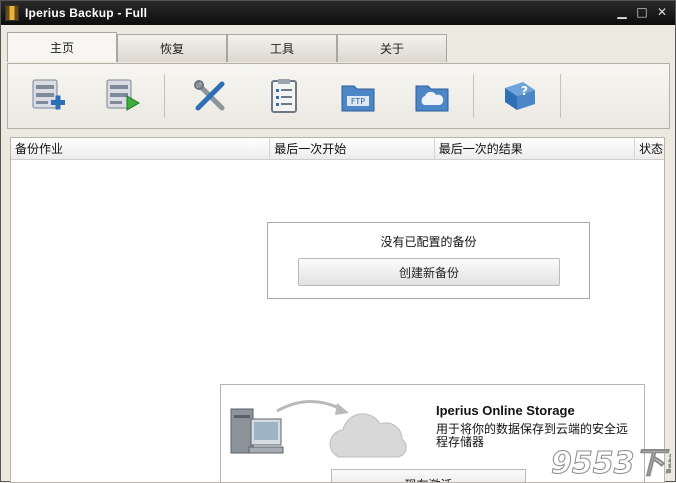  I want to click on toolbar: FTP ?, so click(338, 96).